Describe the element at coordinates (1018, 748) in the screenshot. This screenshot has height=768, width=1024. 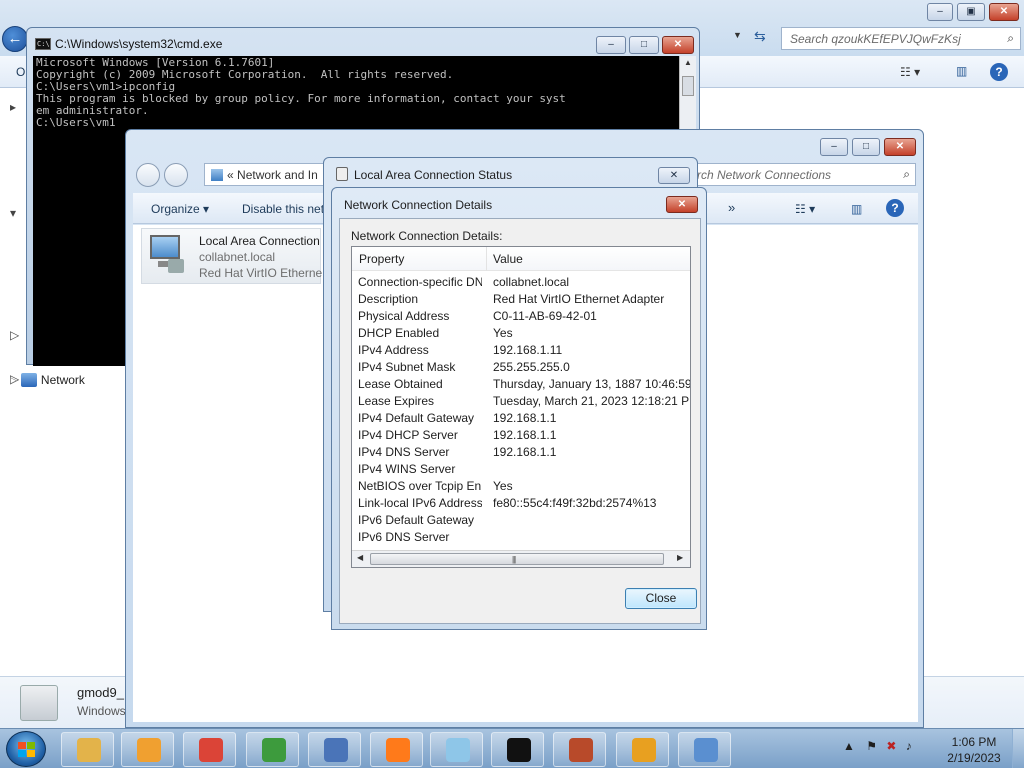
I see `show-desktop-button` at that location.